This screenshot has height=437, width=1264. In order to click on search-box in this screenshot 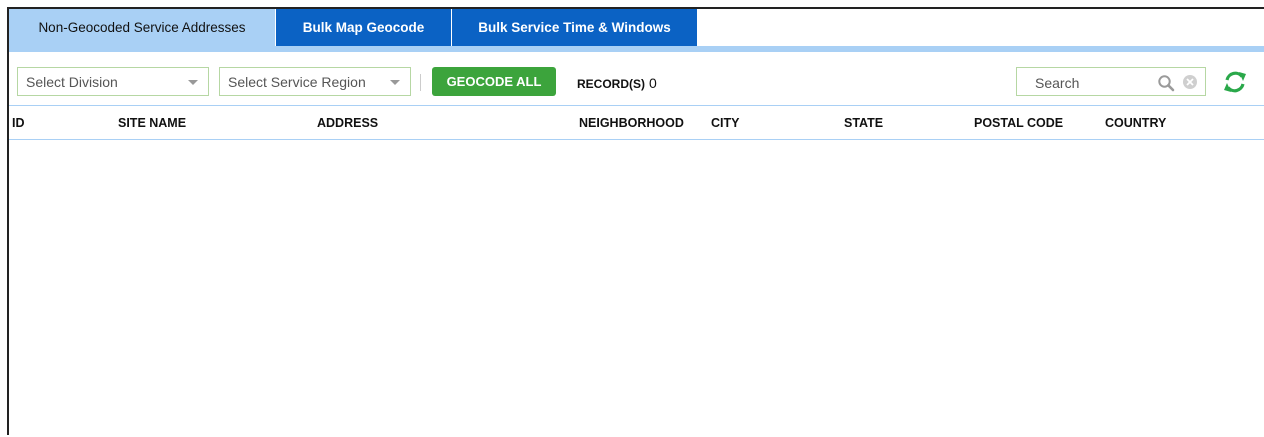, I will do `click(1111, 82)`.